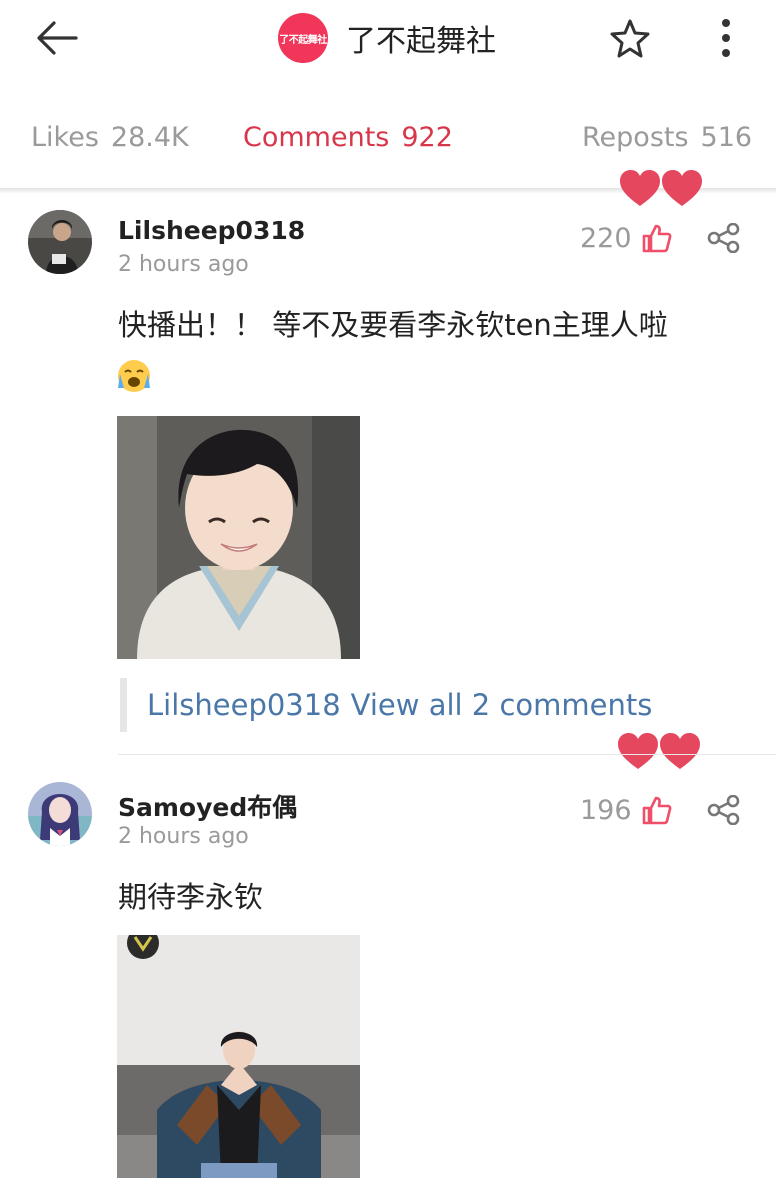 The height and width of the screenshot is (1200, 776). I want to click on tab-comments: Comments 922, so click(348, 137).